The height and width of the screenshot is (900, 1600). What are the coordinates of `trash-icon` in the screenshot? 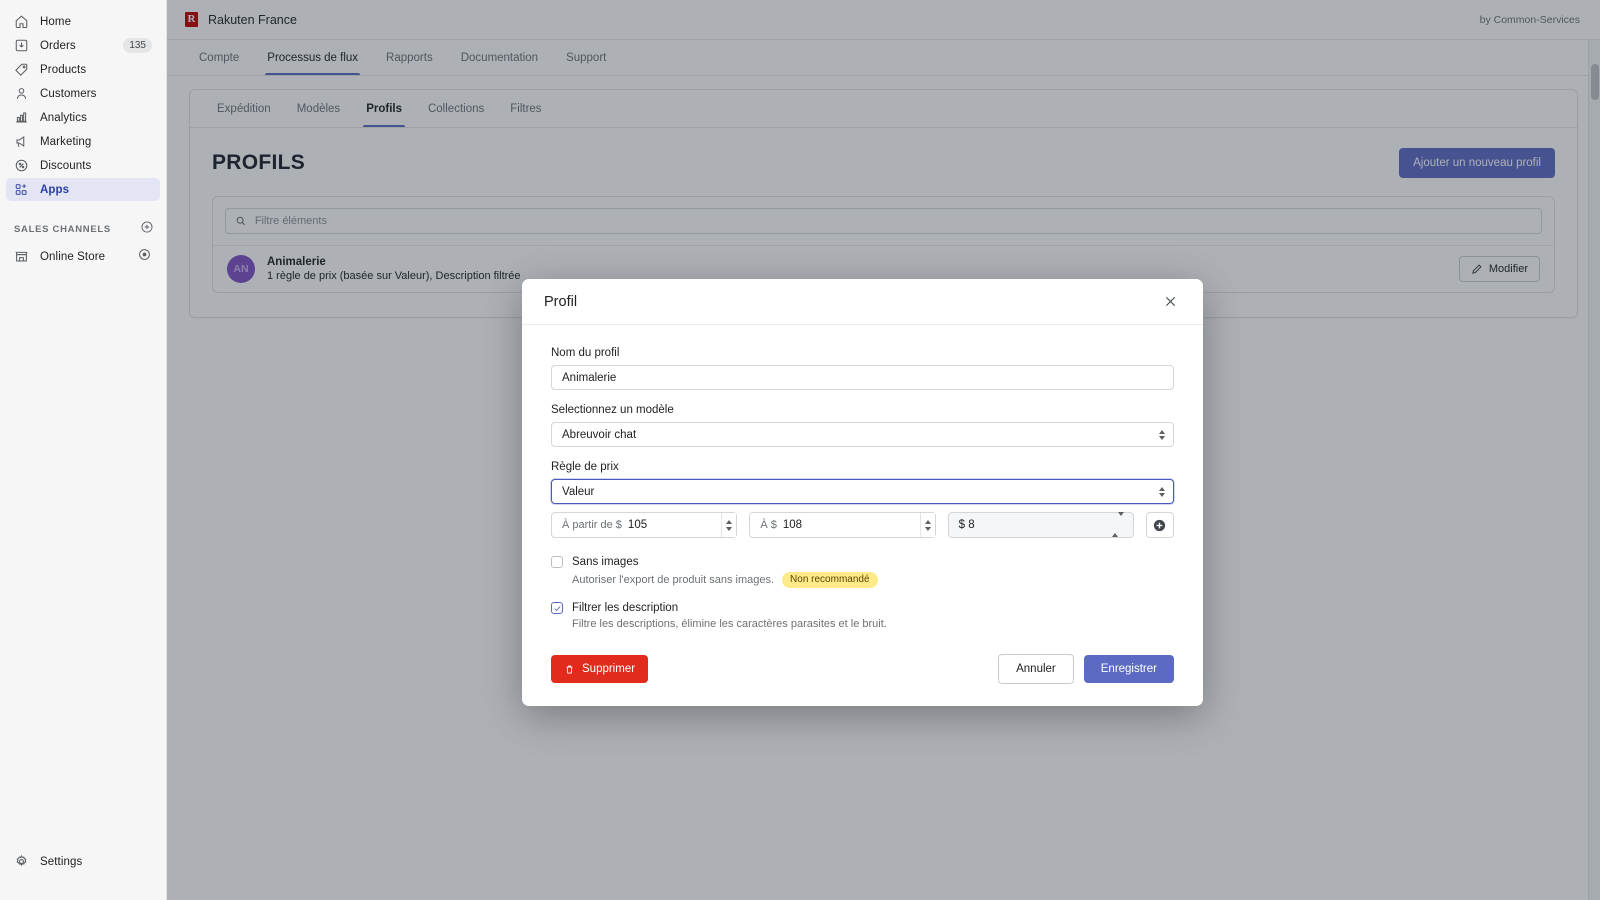 It's located at (569, 669).